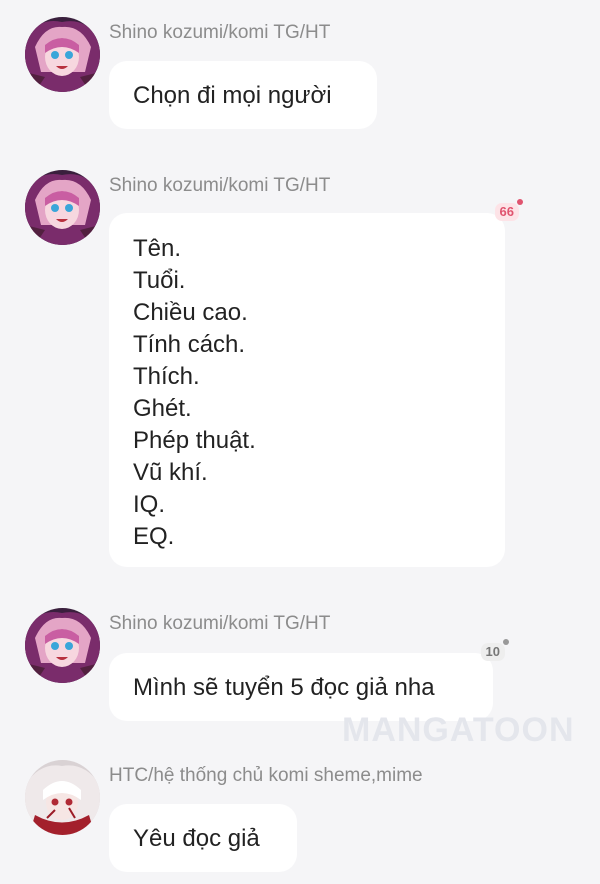 The image size is (600, 884). Describe the element at coordinates (166, 376) in the screenshot. I see `message-text: Thích.` at that location.